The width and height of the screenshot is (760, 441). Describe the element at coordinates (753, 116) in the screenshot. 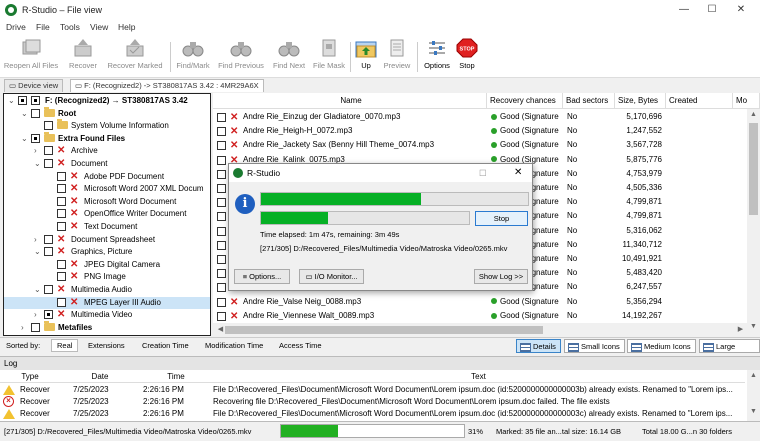

I see `scroll-up-arrow-icon: ▲` at that location.